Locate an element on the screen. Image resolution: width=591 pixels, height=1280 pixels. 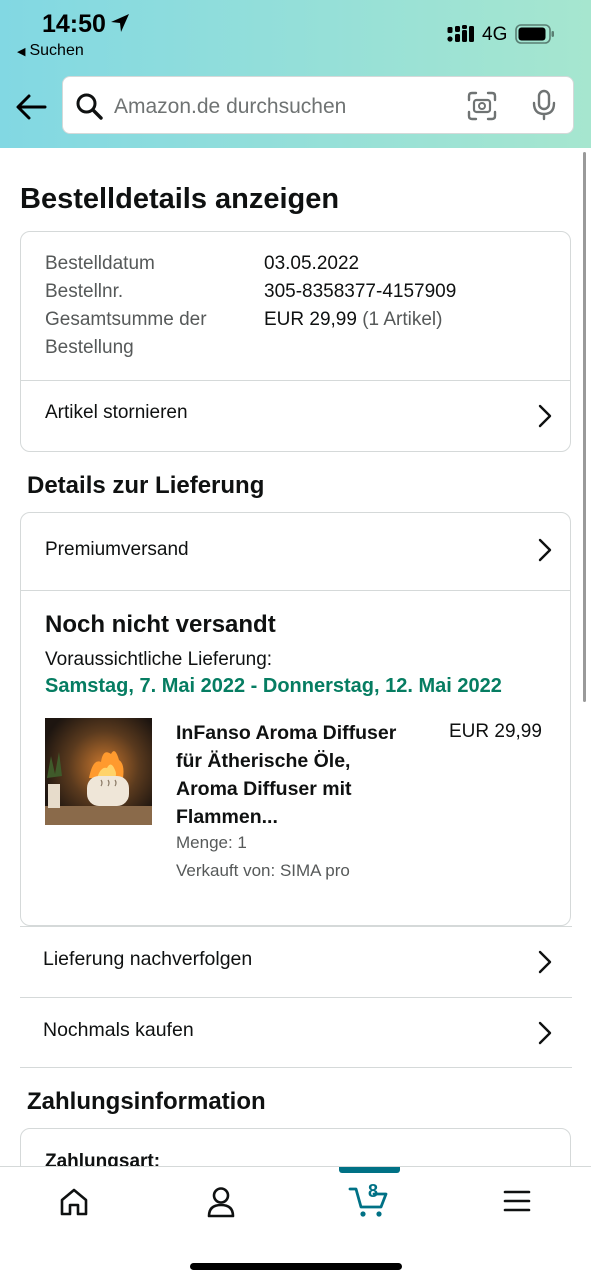
order-total-value: EUR 29,99 (1 Artikel) is located at coordinates (353, 320).